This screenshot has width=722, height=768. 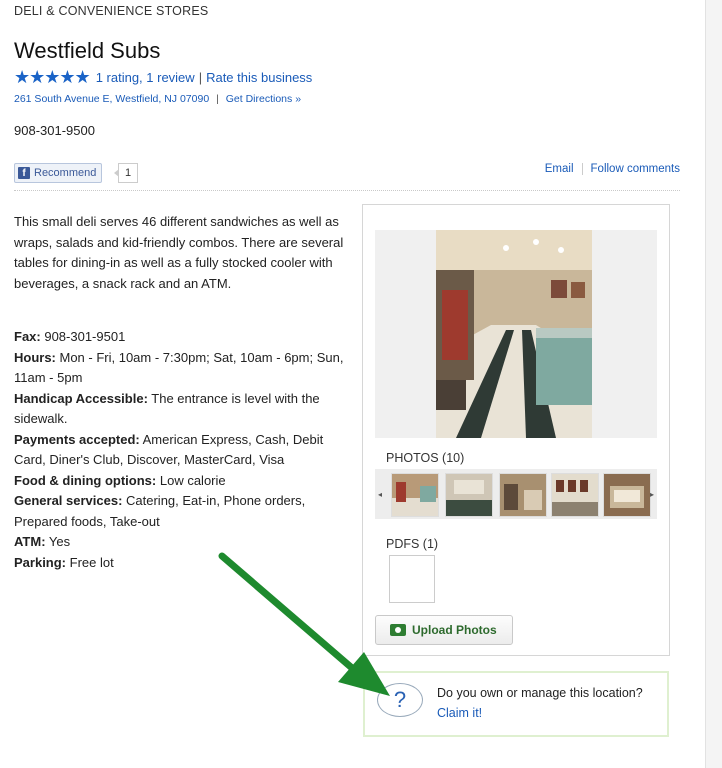 What do you see at coordinates (459, 713) in the screenshot?
I see `claim-it-link: Claim it!` at bounding box center [459, 713].